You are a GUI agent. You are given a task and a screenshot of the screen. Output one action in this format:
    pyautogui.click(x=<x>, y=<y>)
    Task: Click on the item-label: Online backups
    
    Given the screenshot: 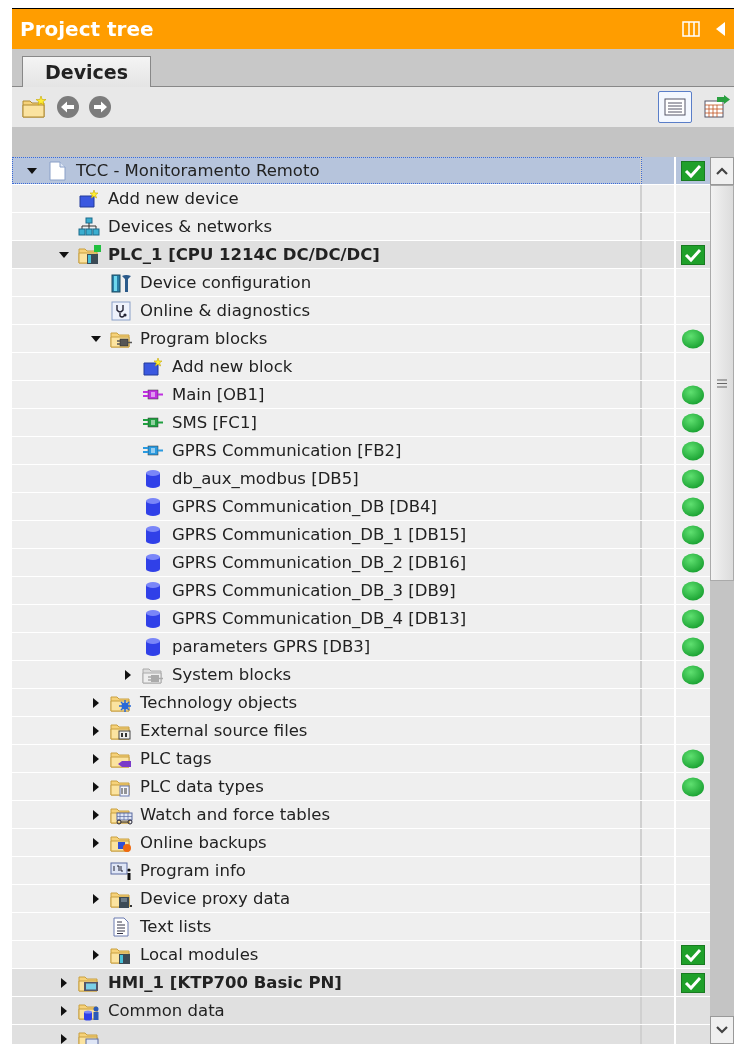 What is the action you would take?
    pyautogui.click(x=203, y=842)
    